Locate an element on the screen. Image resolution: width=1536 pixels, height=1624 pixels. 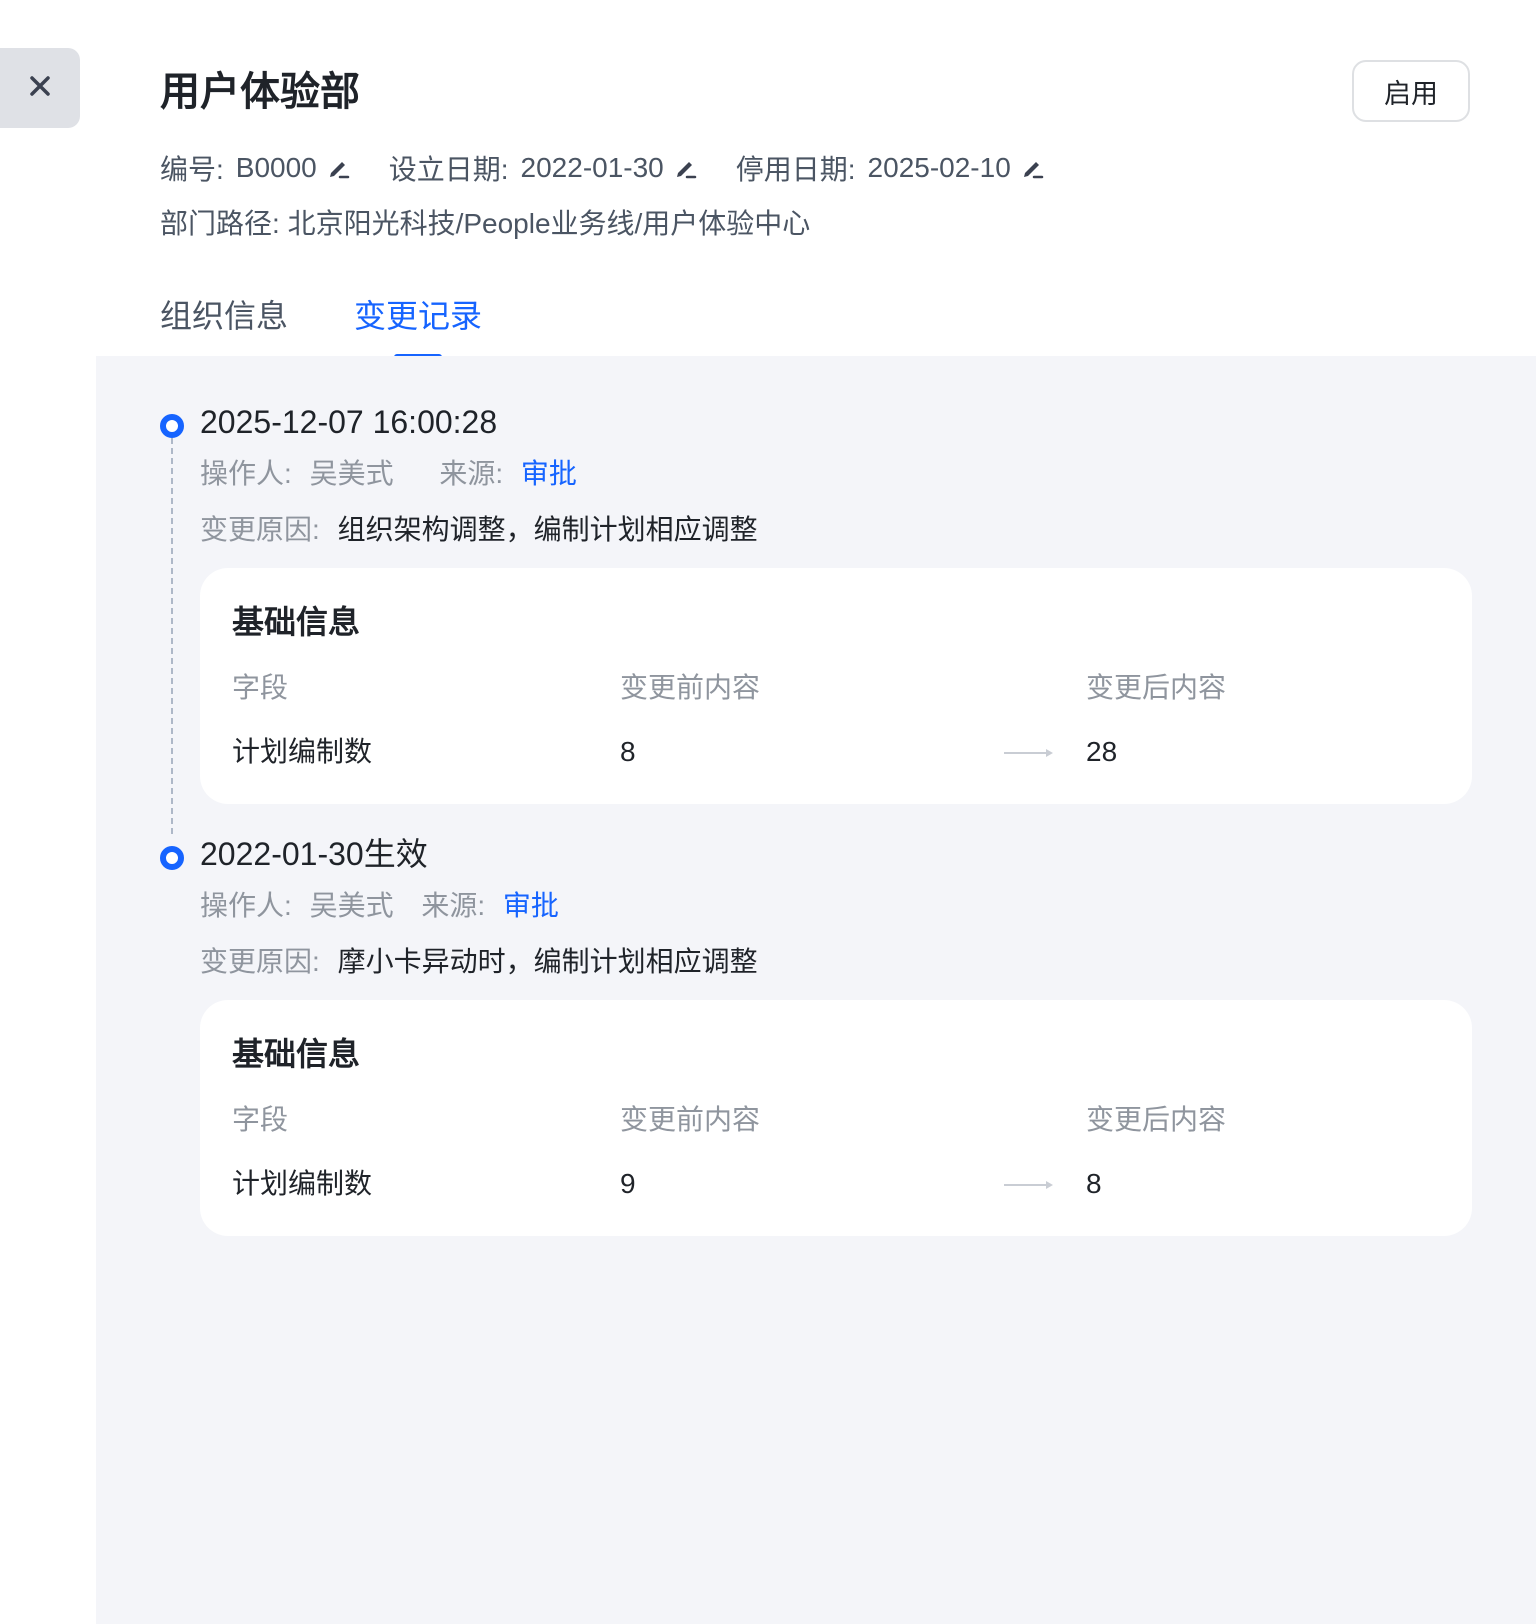
record-time: 2025-12-07 16:00:28 is located at coordinates (349, 422).